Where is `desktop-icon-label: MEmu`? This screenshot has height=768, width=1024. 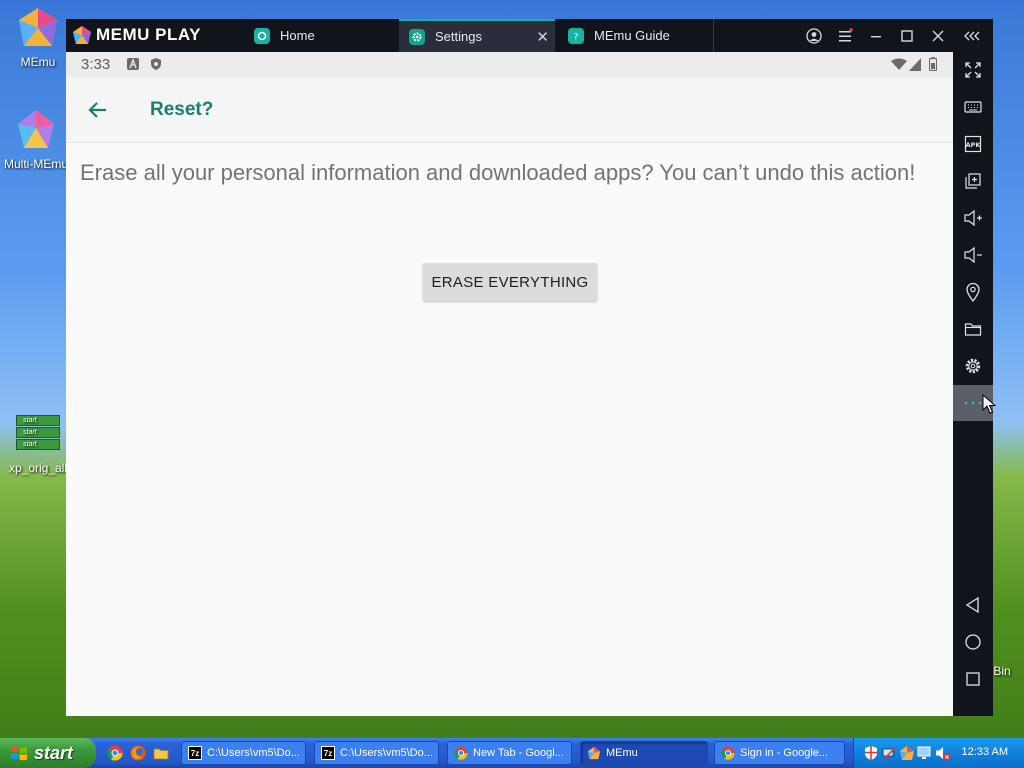 desktop-icon-label: MEmu is located at coordinates (38, 62).